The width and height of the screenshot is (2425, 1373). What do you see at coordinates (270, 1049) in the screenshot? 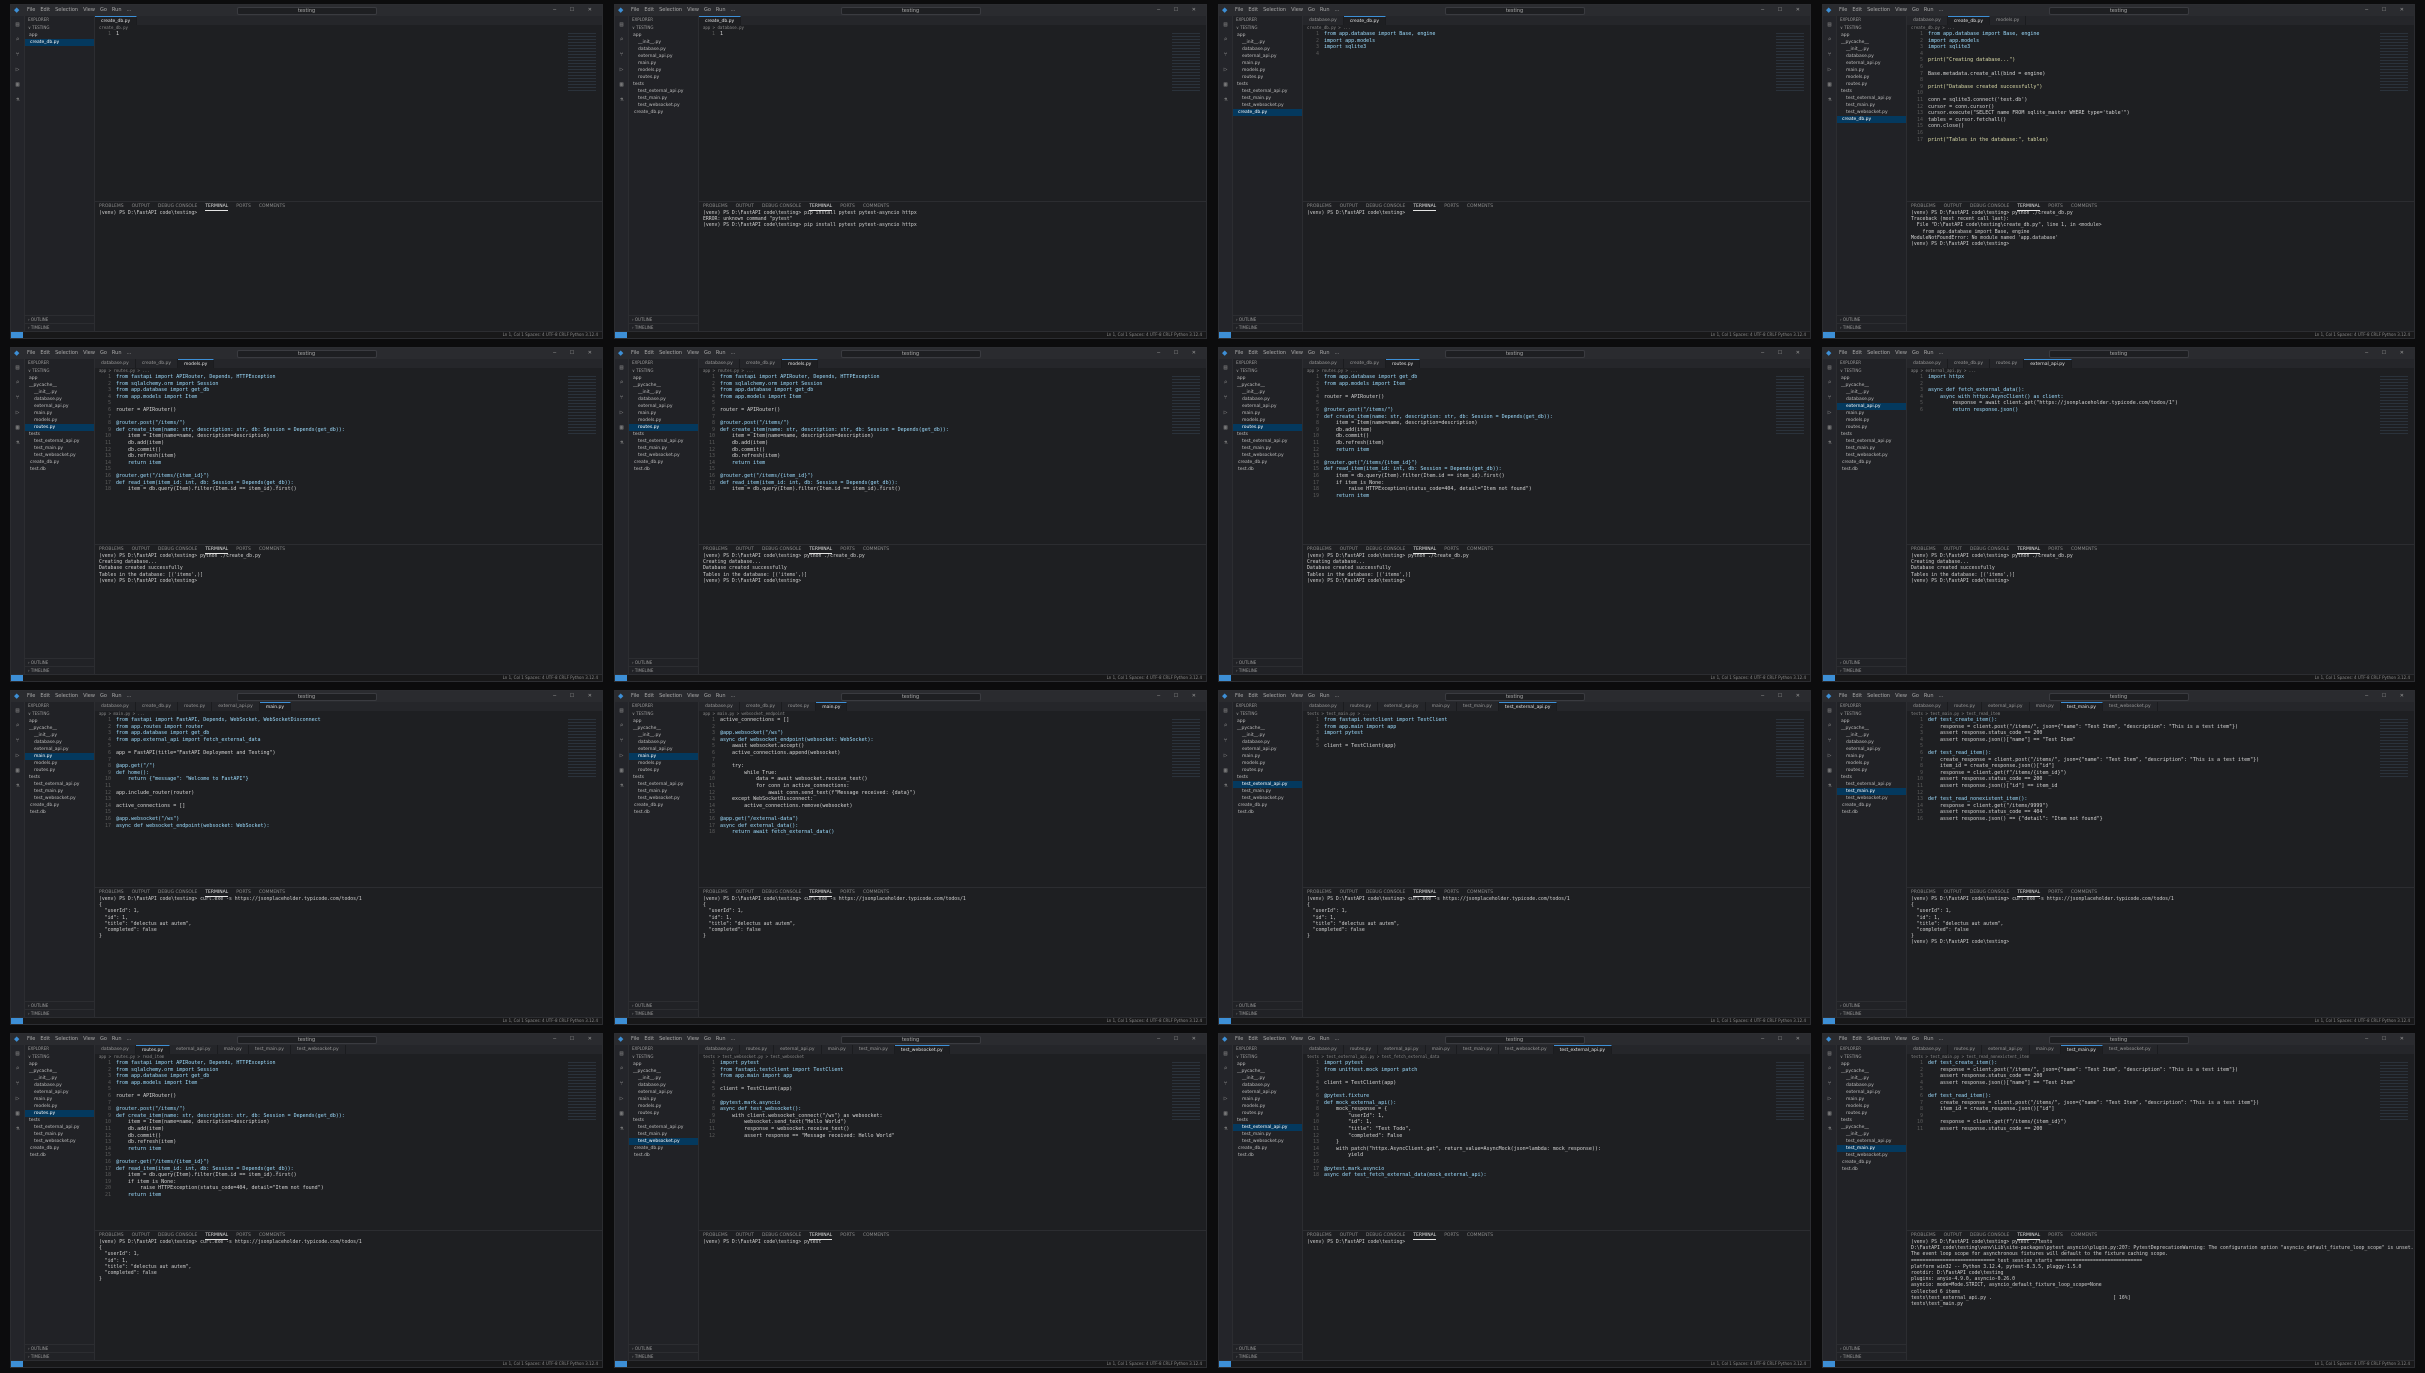
I see `editor-tab: test_main.py` at bounding box center [270, 1049].